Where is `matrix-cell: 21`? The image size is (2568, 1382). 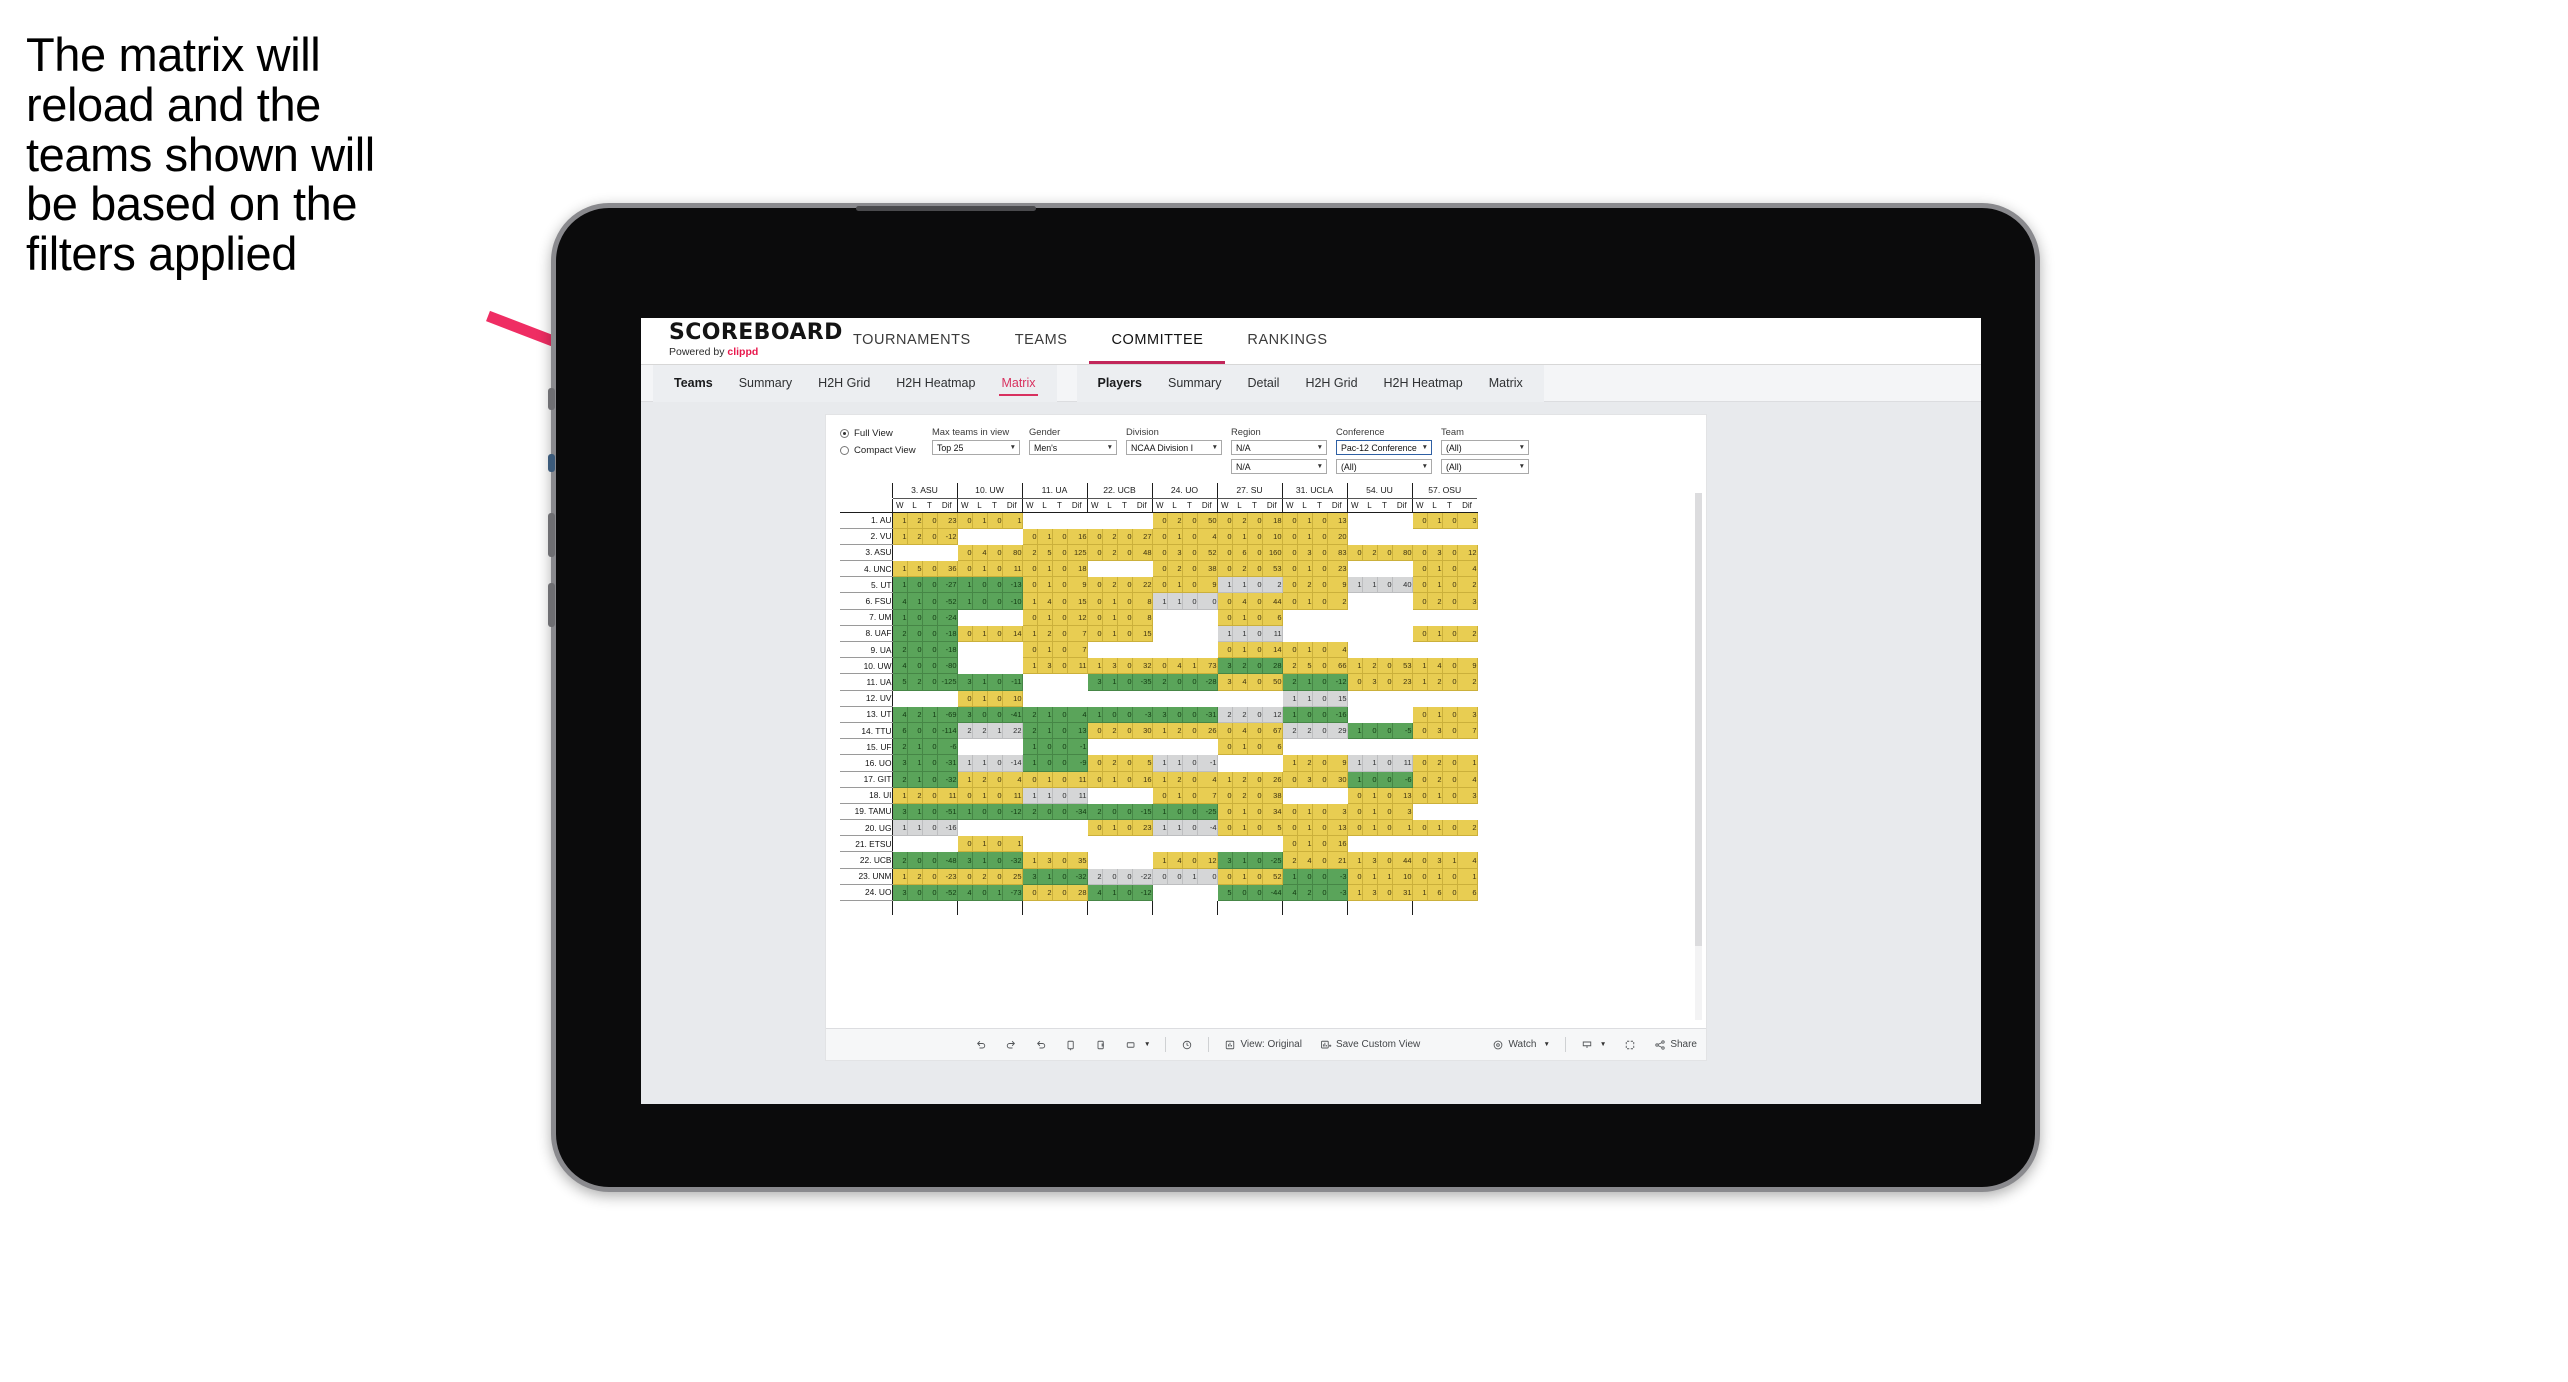
matrix-cell: 21 is located at coordinates (1337, 860).